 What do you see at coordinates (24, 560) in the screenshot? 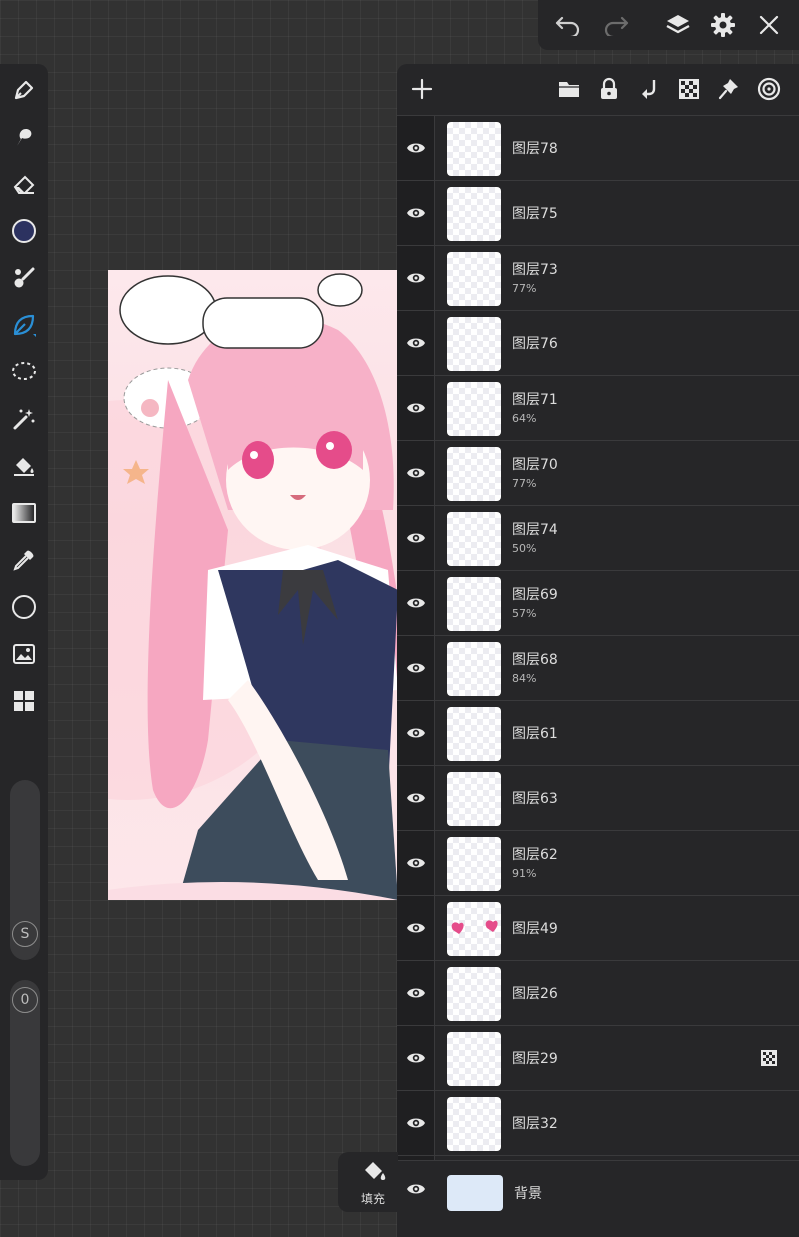
I see `eyedropper-icon` at bounding box center [24, 560].